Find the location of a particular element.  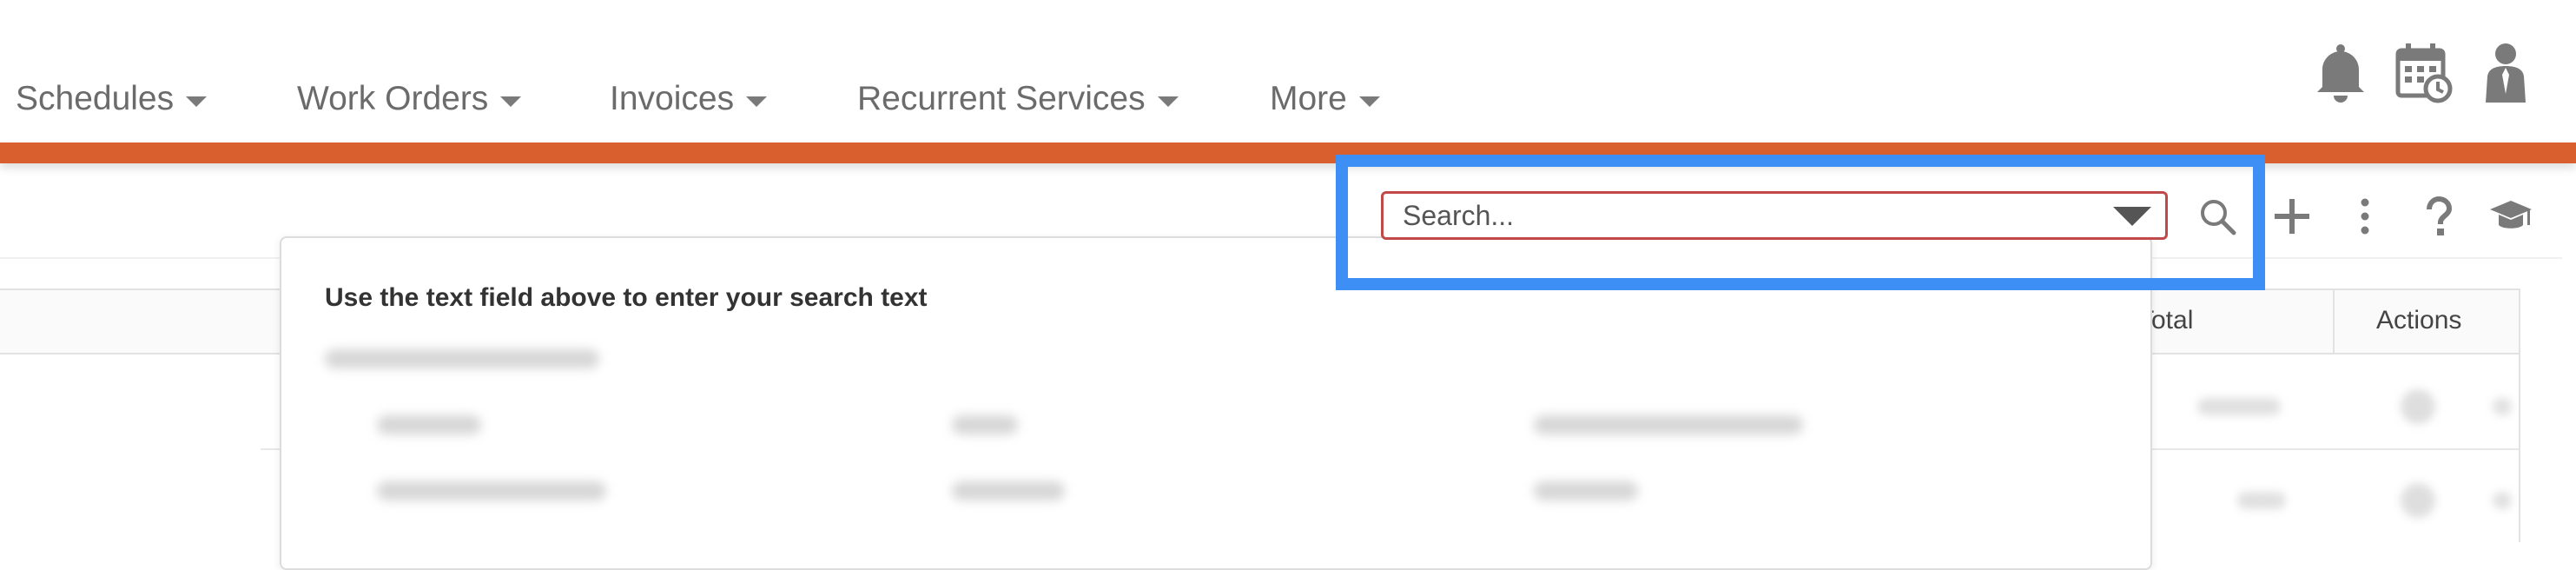

nav-invoices-label: Invoices is located at coordinates (673, 98).